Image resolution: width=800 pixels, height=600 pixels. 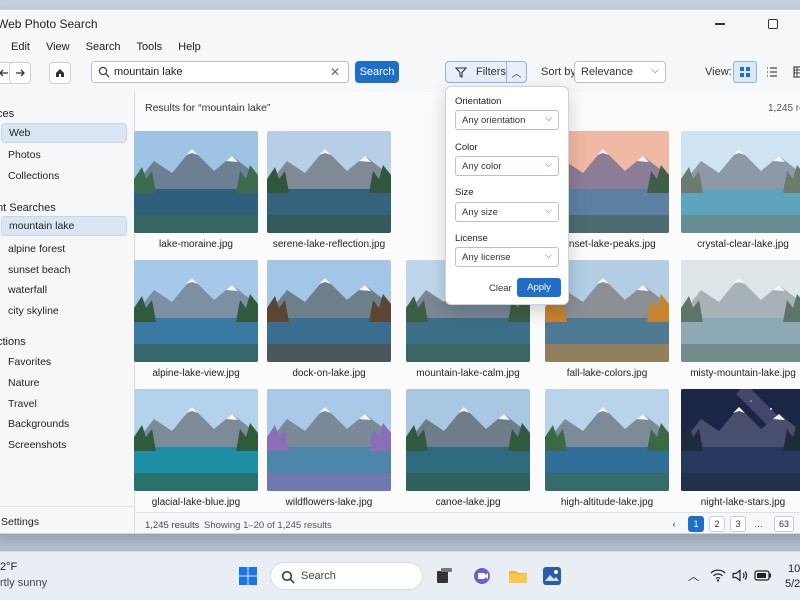 What do you see at coordinates (539, 287) in the screenshot?
I see `apply-filters-button: Apply` at bounding box center [539, 287].